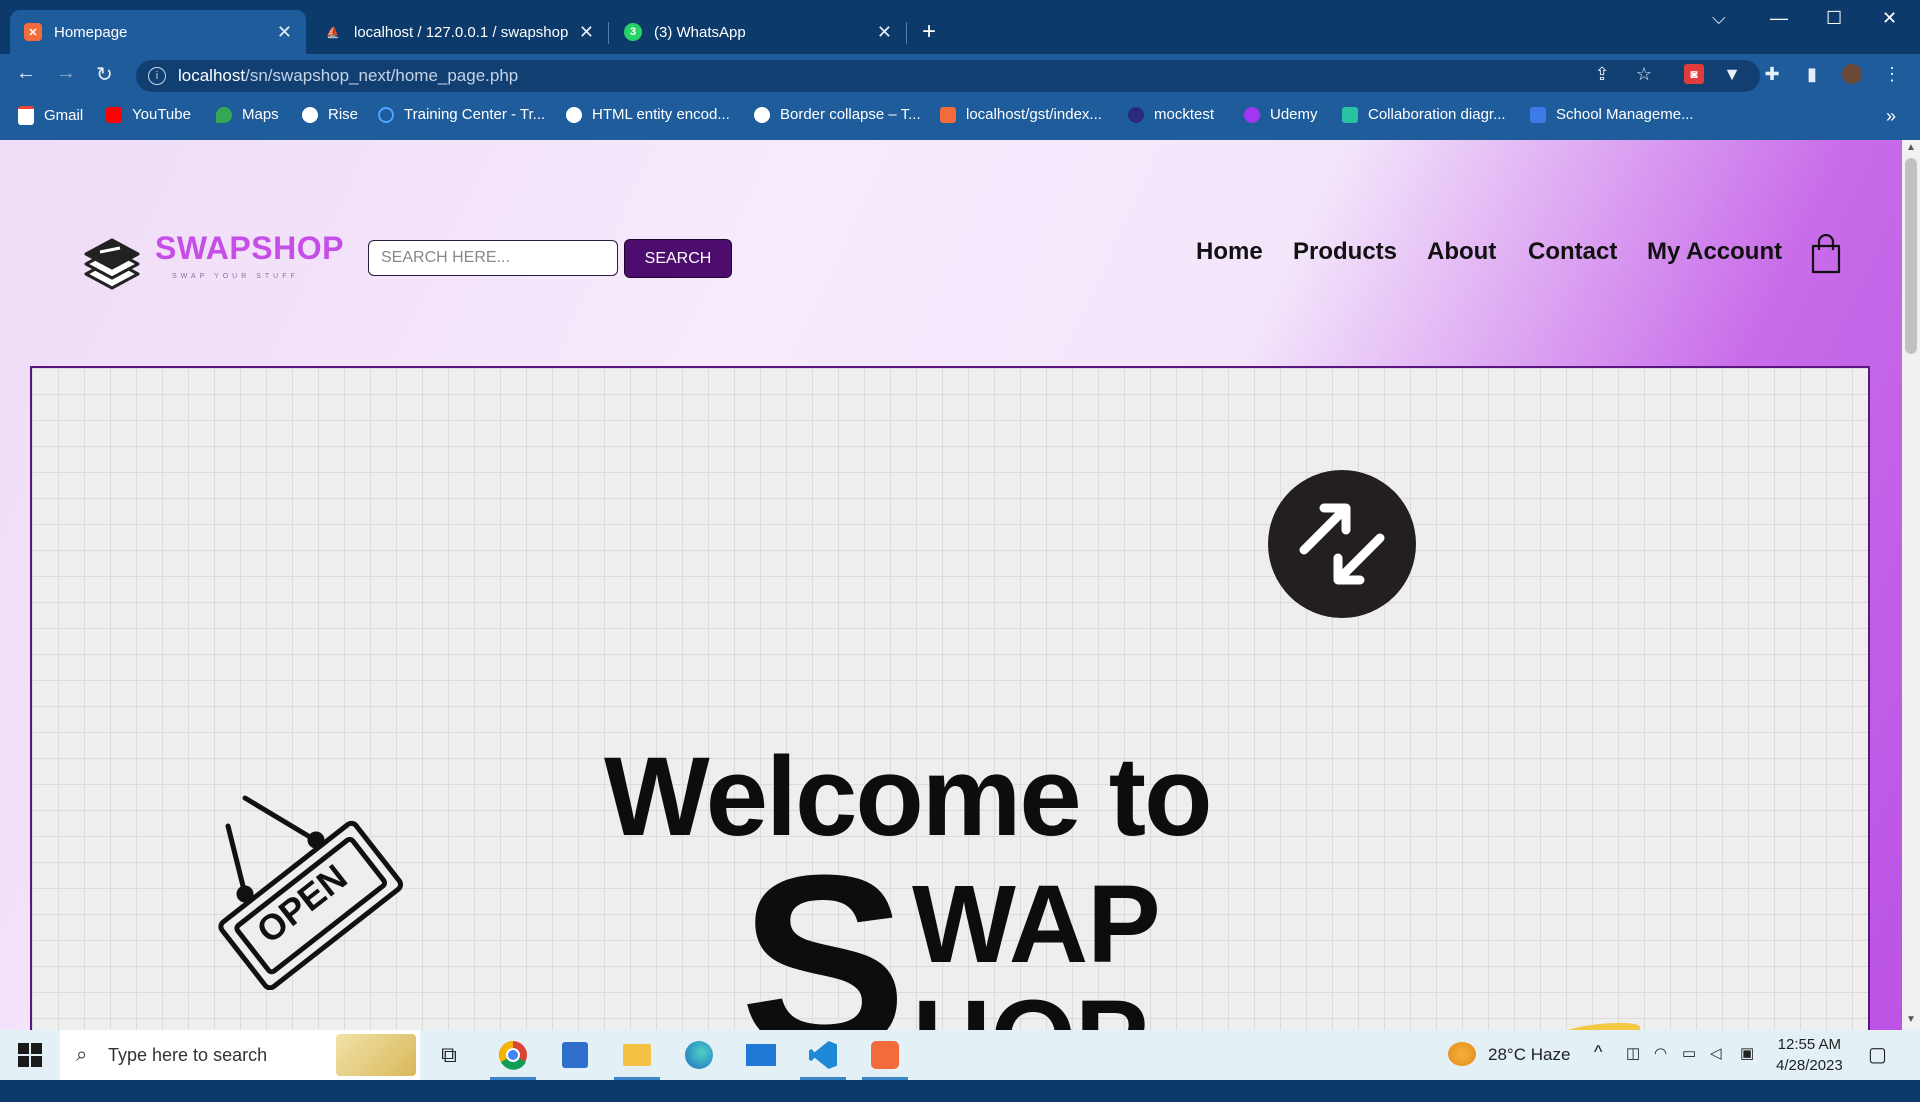 The image size is (1920, 1102). Describe the element at coordinates (1812, 74) in the screenshot. I see `side-panel-icon: ▮` at that location.